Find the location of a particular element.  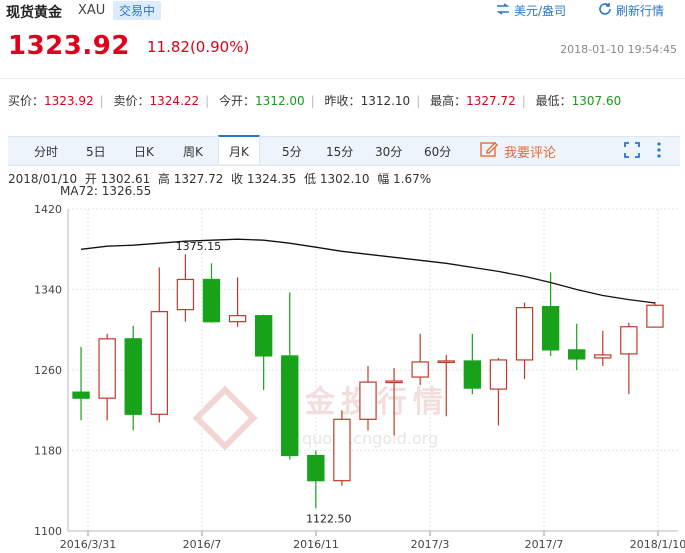

x-tick-label: 2016/11 is located at coordinates (316, 544).